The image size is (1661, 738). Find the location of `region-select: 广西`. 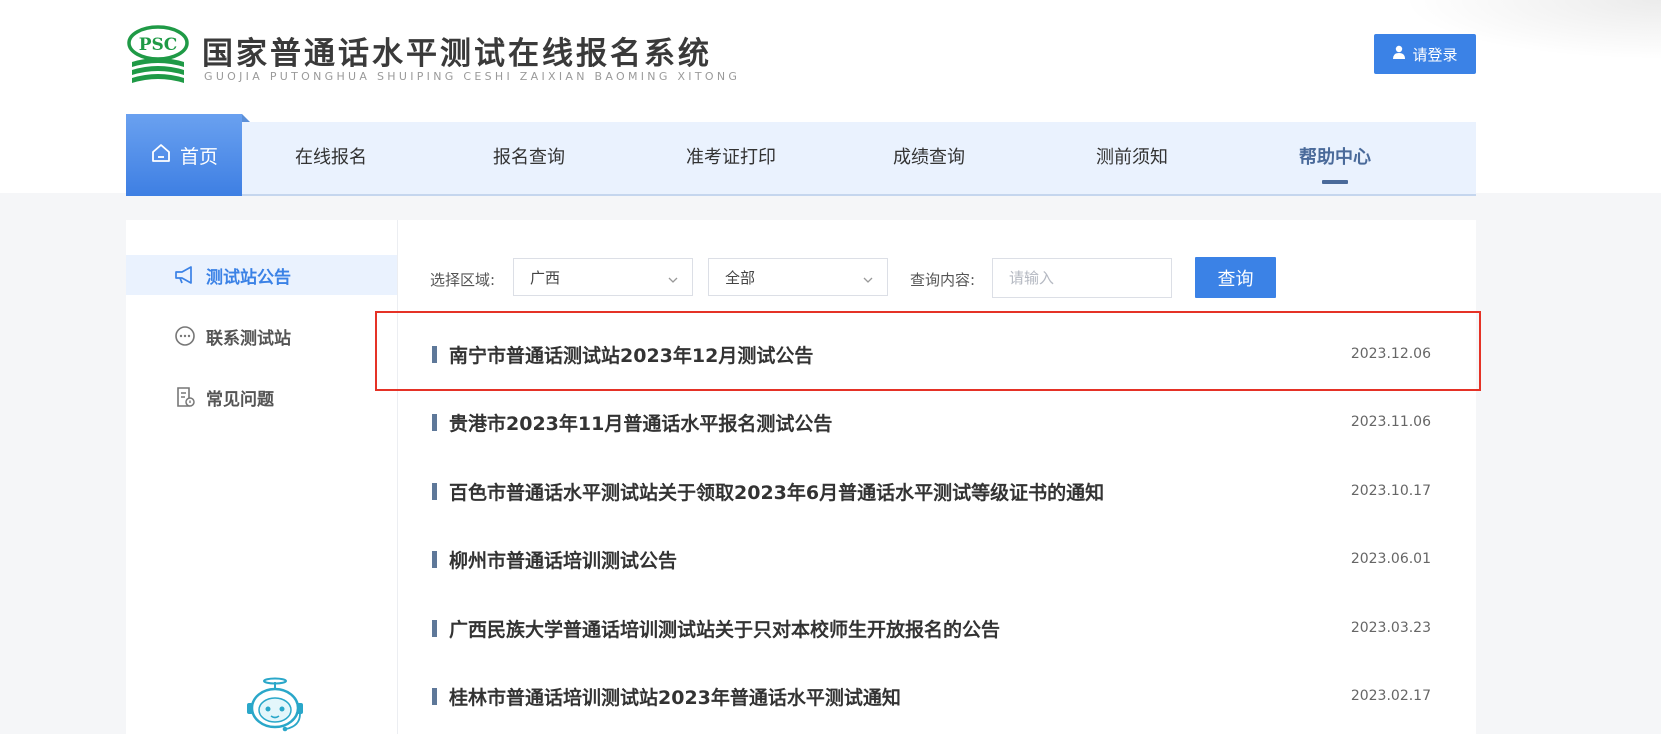

region-select: 广西 is located at coordinates (603, 277).